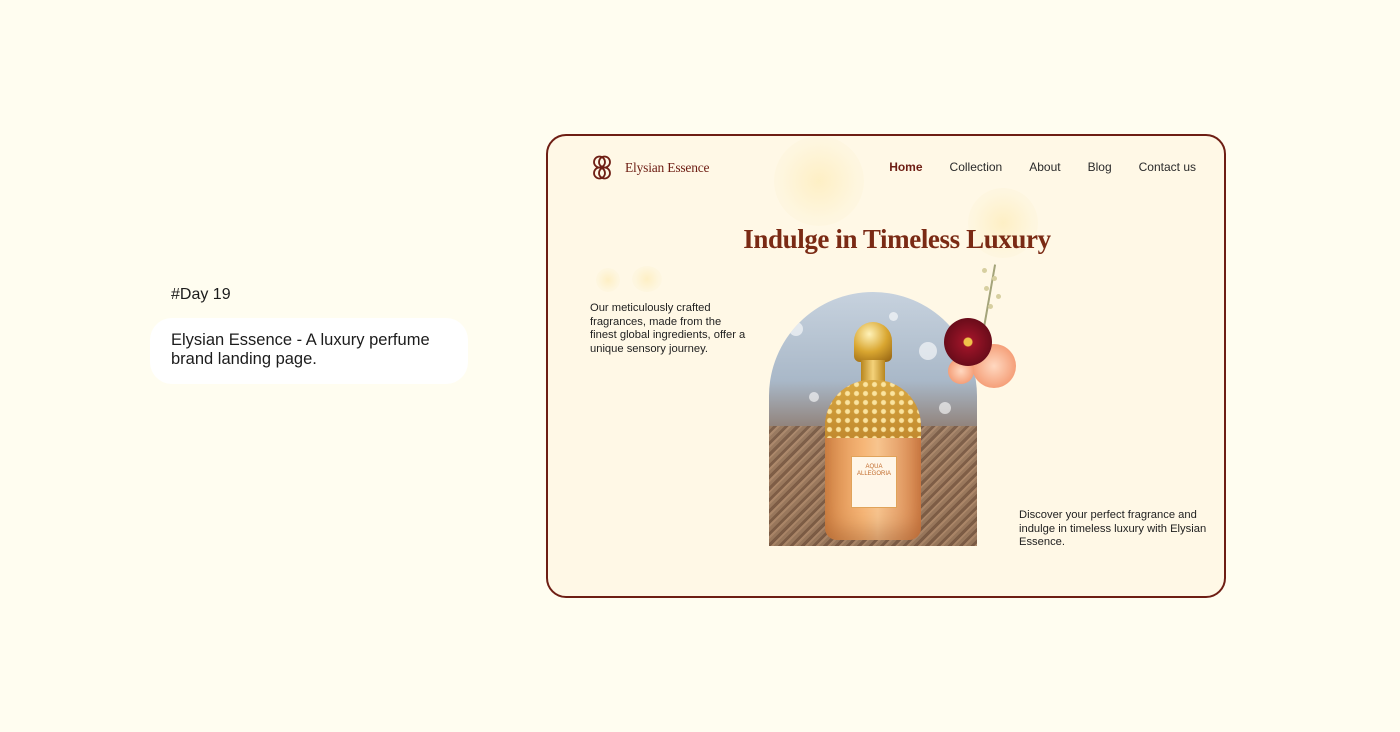 Image resolution: width=1400 pixels, height=732 pixels. I want to click on brand-logo: Elysian Essence, so click(649, 168).